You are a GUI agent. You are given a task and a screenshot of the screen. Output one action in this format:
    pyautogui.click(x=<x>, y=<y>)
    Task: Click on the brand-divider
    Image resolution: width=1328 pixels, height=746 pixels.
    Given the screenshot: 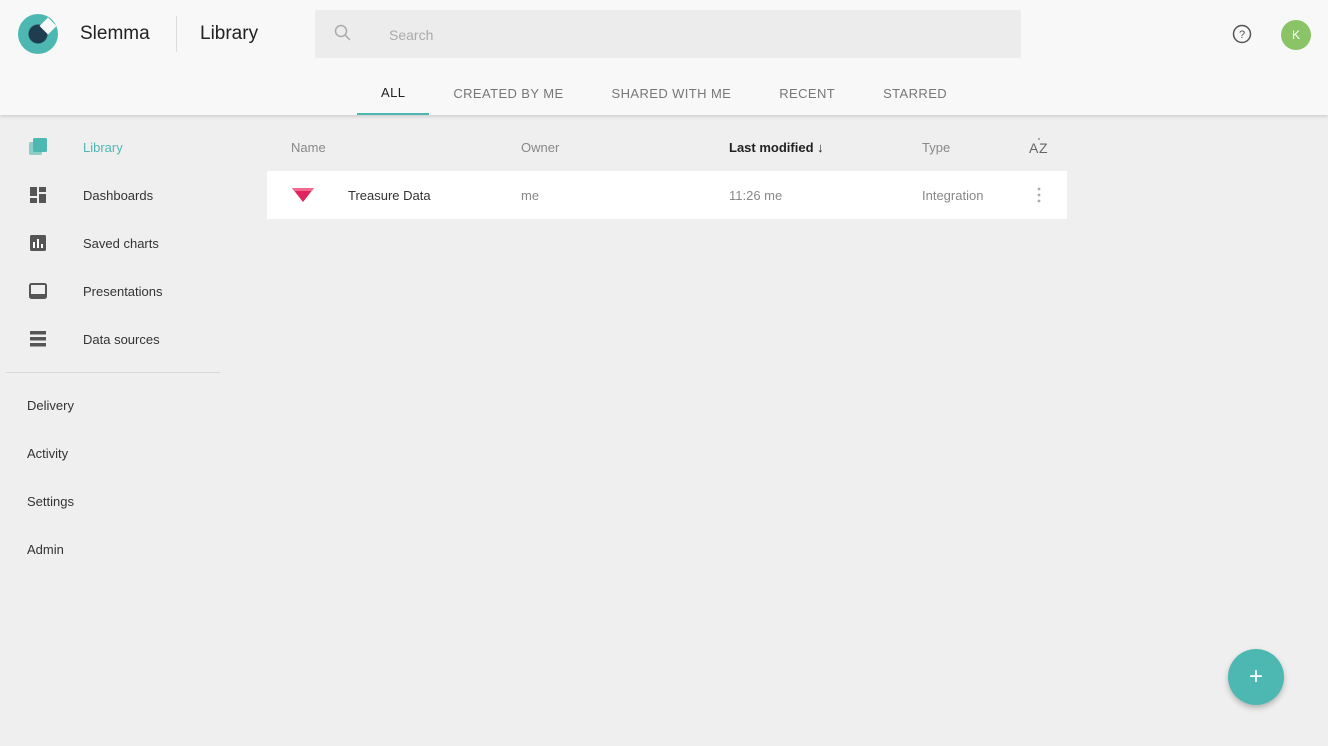 What is the action you would take?
    pyautogui.click(x=176, y=34)
    